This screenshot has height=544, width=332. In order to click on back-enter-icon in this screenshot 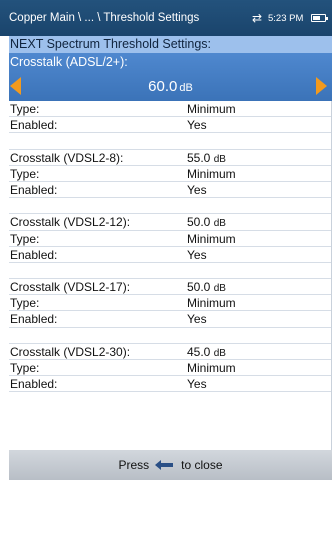, I will do `click(164, 465)`.